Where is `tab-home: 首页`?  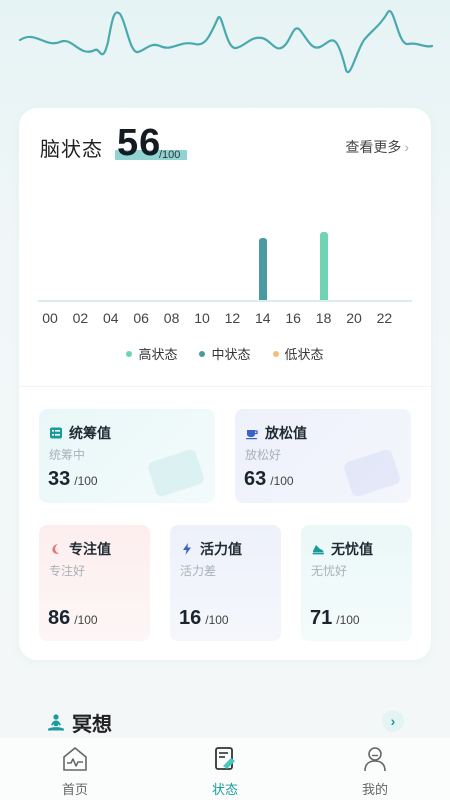
tab-home: 首页 is located at coordinates (75, 771).